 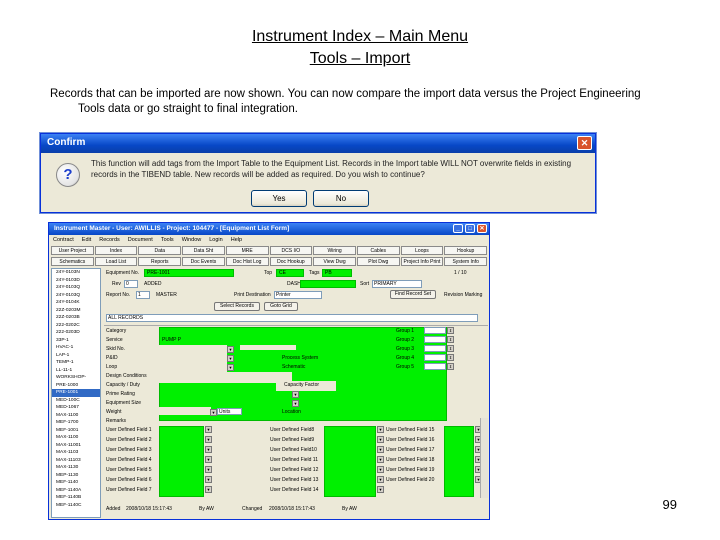 What do you see at coordinates (378, 261) in the screenshot?
I see `toolbar-button: Plot Dwg` at bounding box center [378, 261].